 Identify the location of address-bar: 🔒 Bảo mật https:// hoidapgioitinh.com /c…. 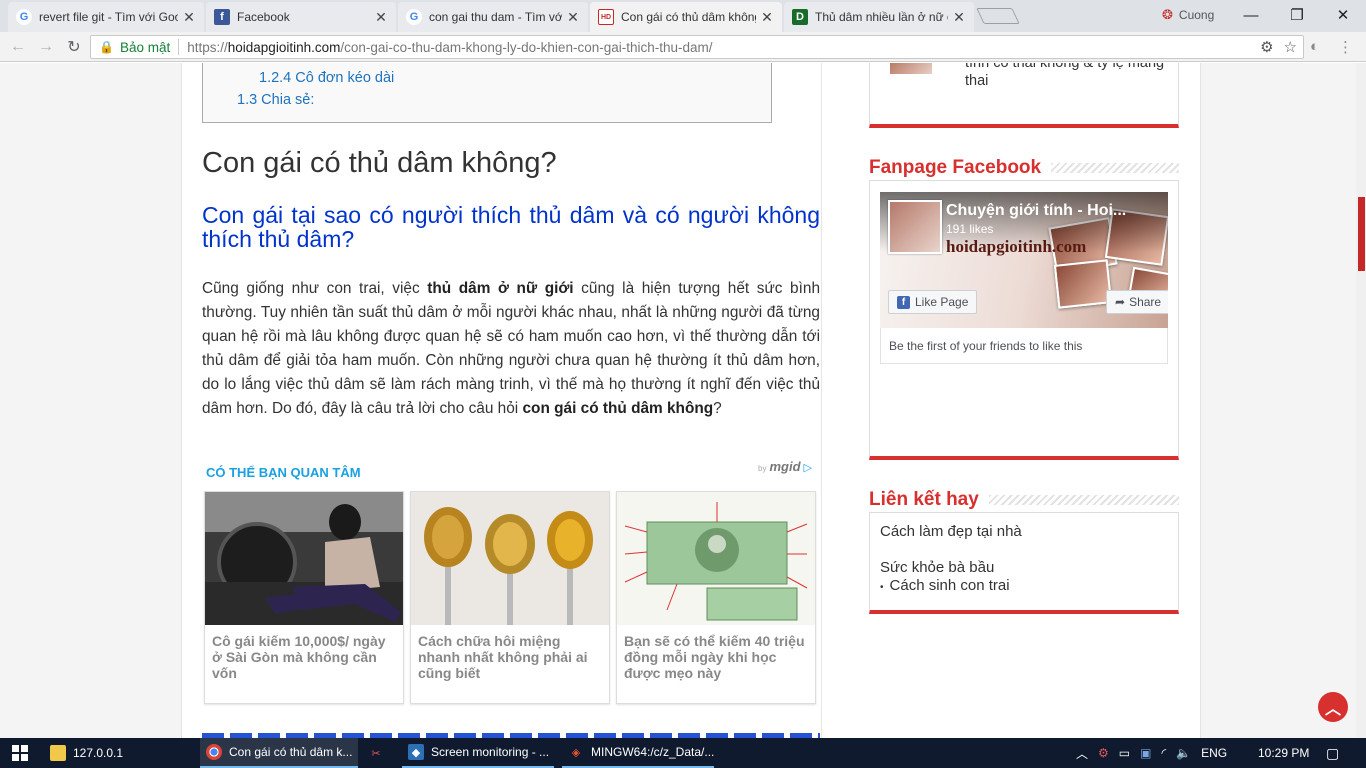
(697, 47).